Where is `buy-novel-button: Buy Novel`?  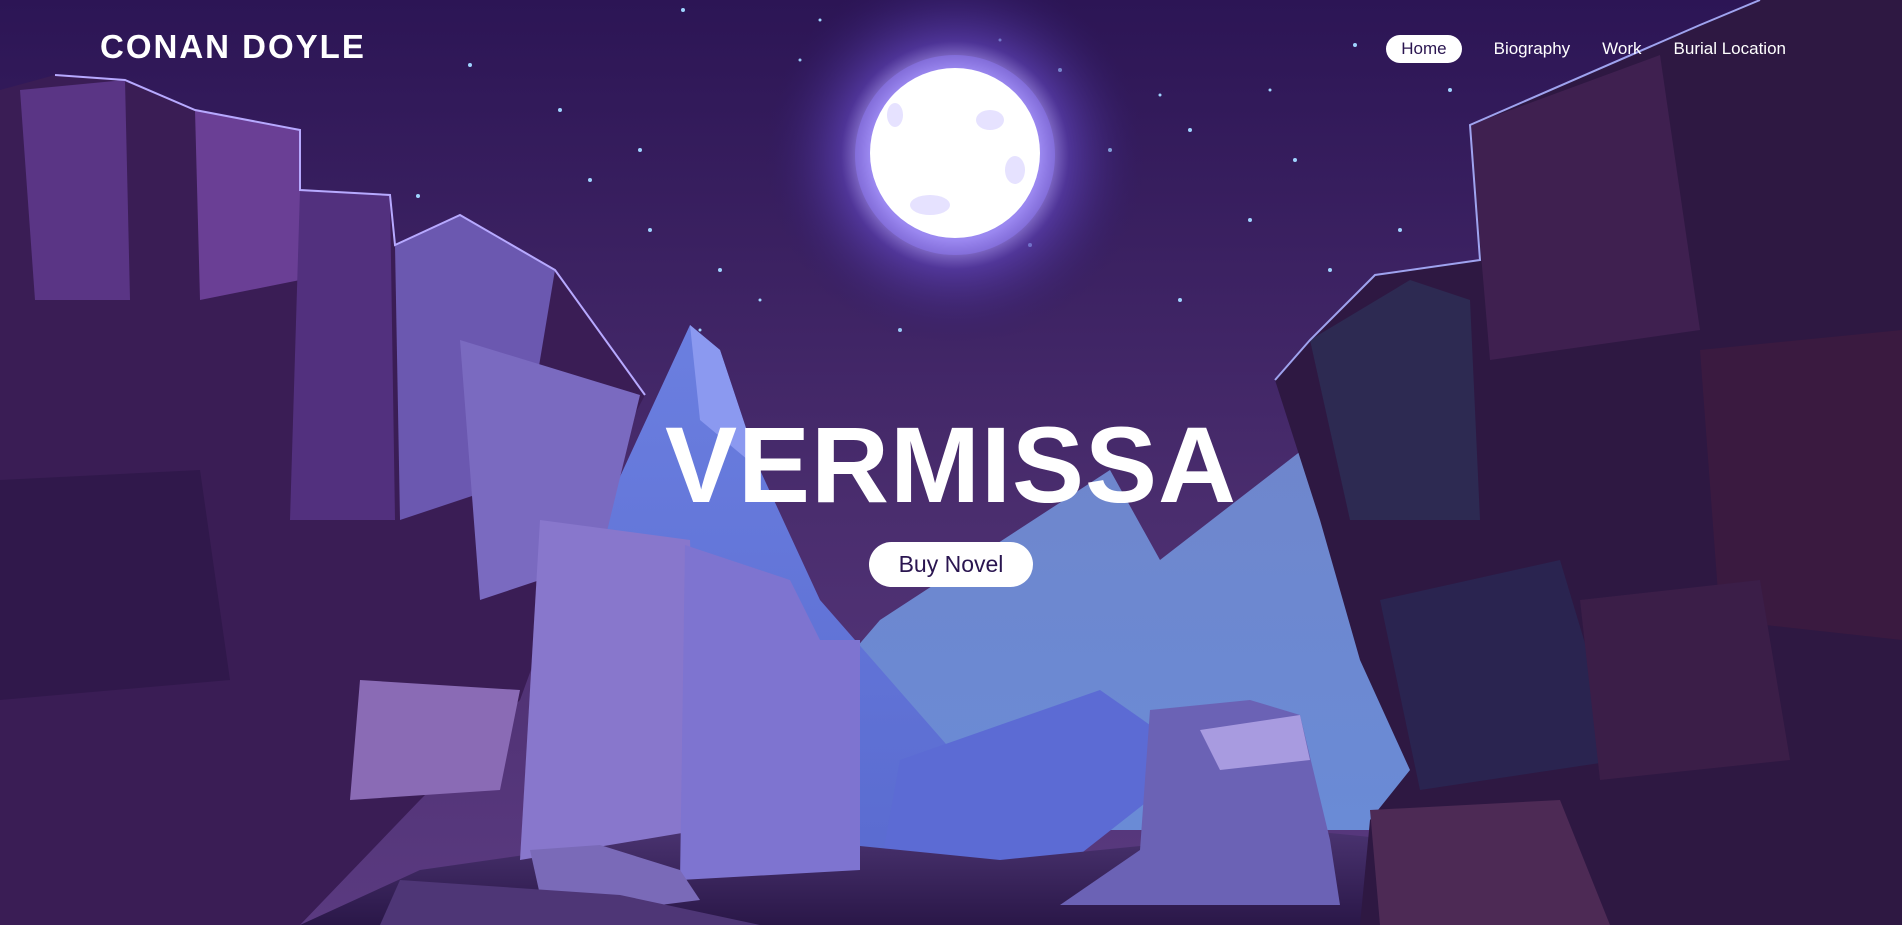
buy-novel-button: Buy Novel is located at coordinates (951, 564).